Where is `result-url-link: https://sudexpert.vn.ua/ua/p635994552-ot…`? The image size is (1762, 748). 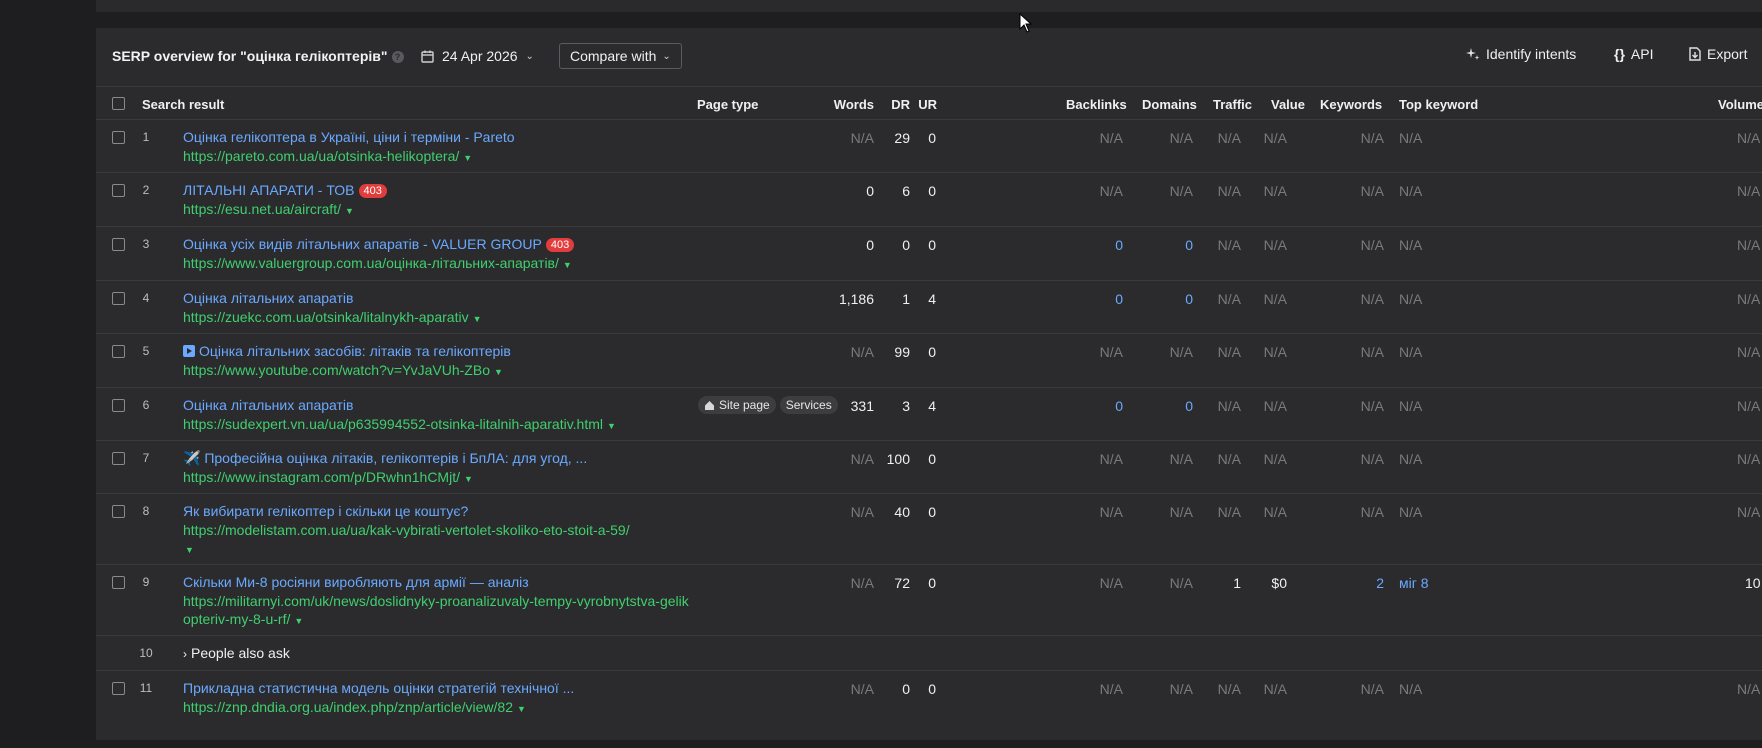
result-url-link: https://sudexpert.vn.ua/ua/p635994552-ot… is located at coordinates (399, 425).